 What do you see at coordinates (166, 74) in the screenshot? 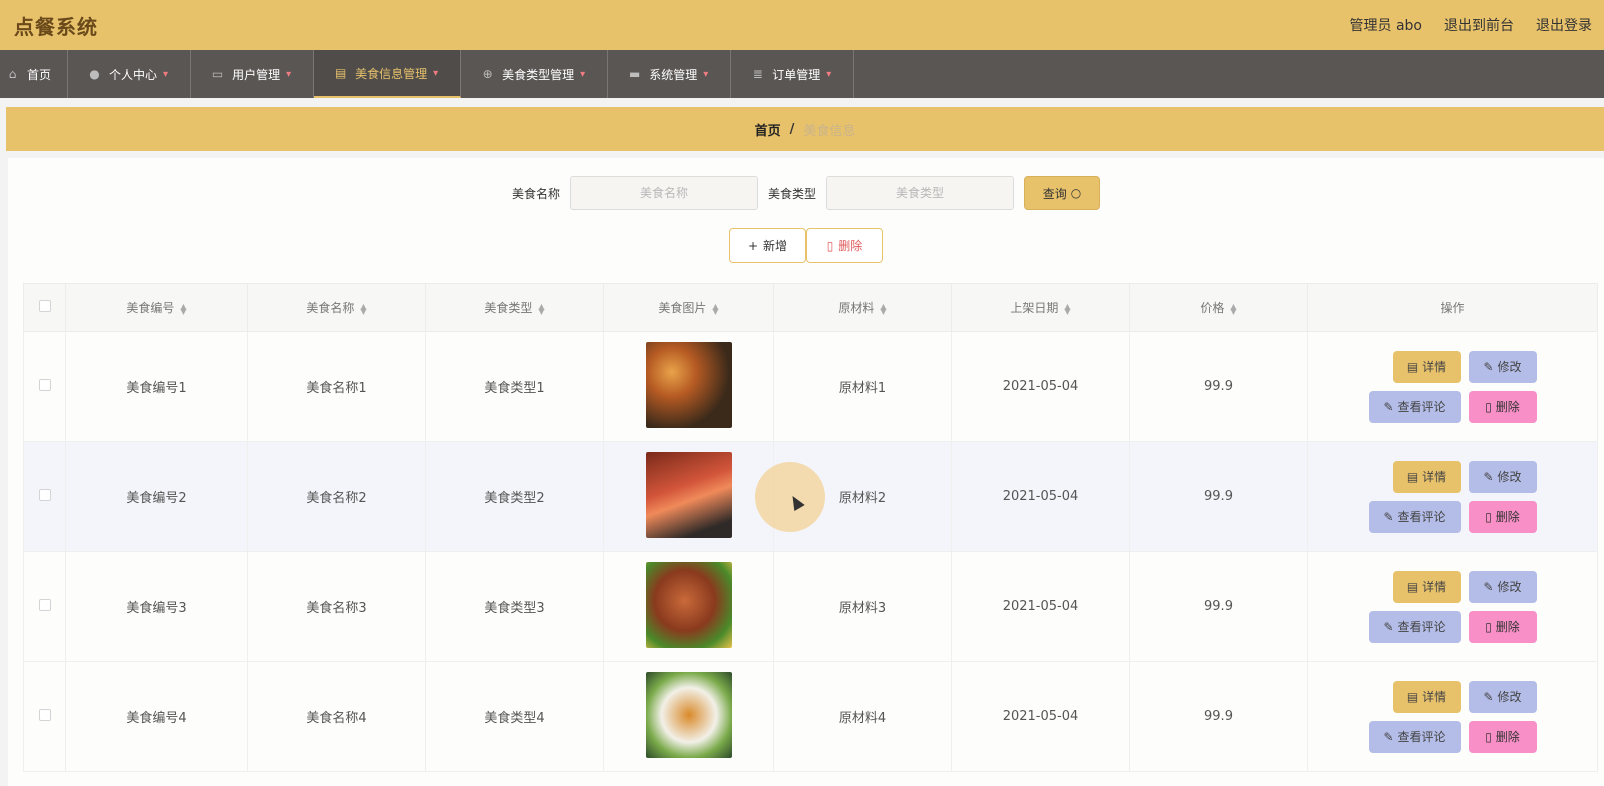
I see `chevron-down-icon: ▾` at bounding box center [166, 74].